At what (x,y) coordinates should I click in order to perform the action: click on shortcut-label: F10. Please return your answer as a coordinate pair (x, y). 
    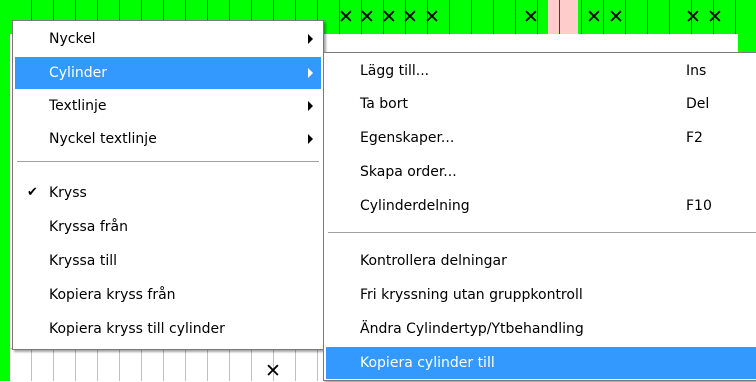
    Looking at the image, I should click on (699, 206).